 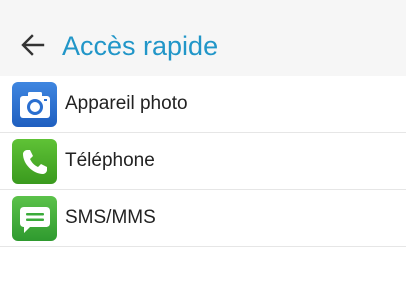 What do you see at coordinates (34, 104) in the screenshot?
I see `camera-icon` at bounding box center [34, 104].